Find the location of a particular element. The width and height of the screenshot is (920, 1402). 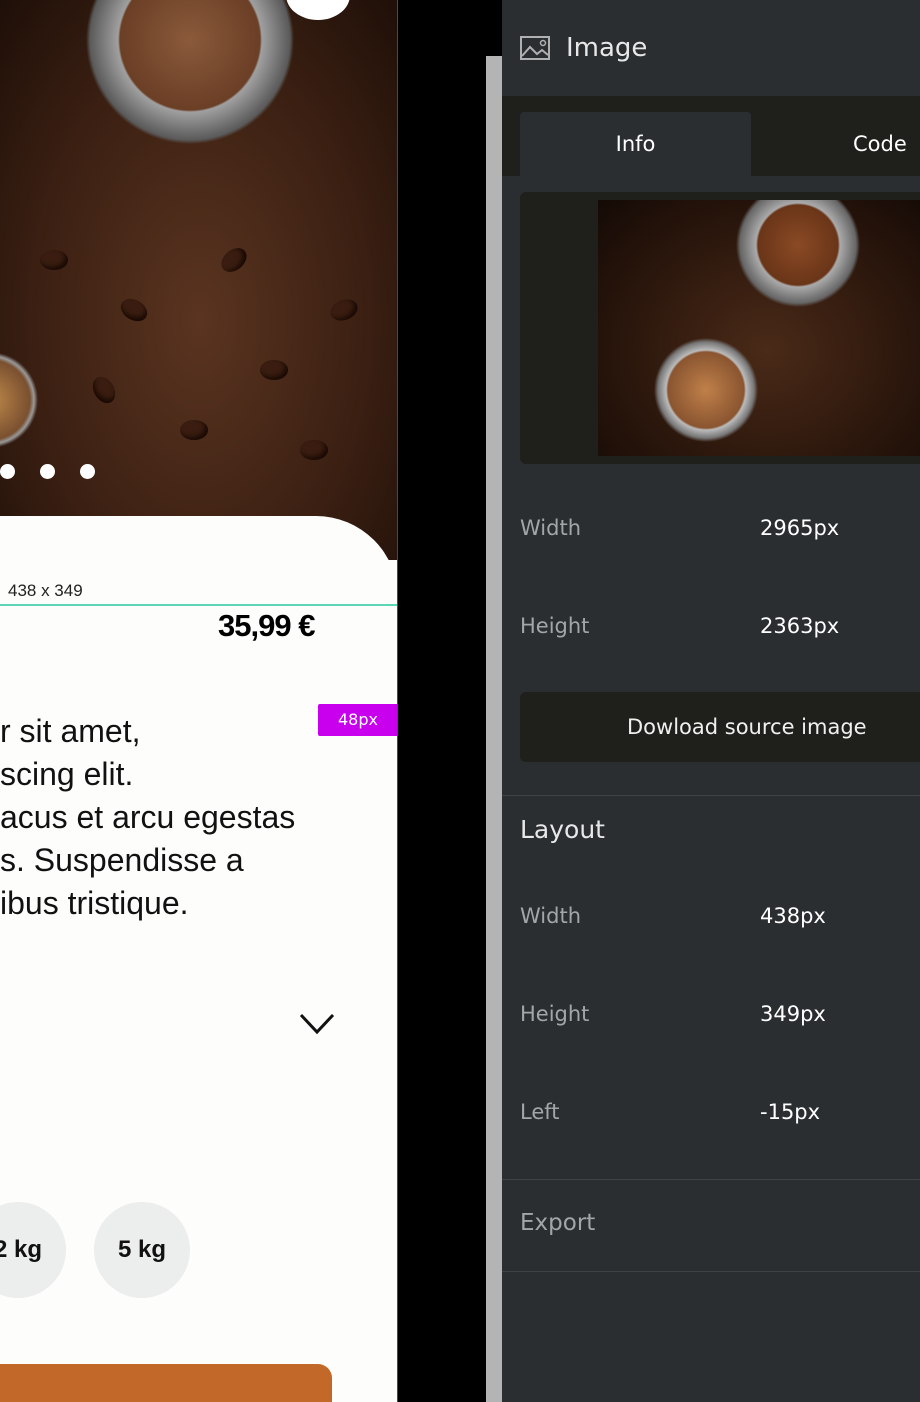

layout-height-value: 349px is located at coordinates (793, 1014).